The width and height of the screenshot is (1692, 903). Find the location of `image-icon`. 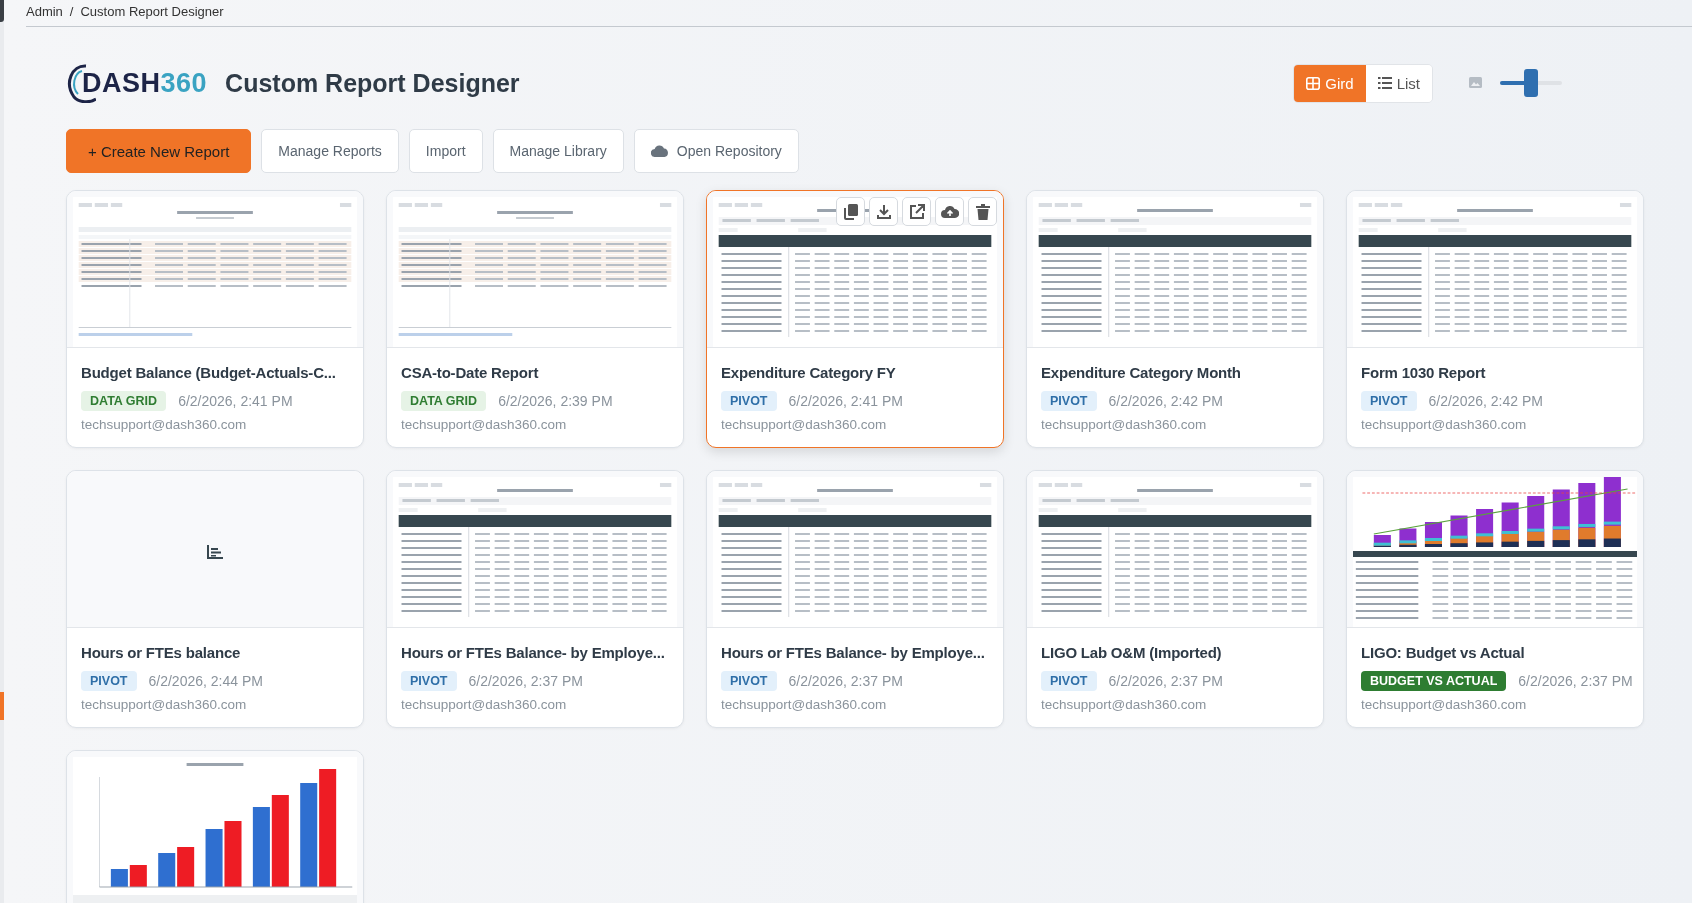

image-icon is located at coordinates (1475, 82).